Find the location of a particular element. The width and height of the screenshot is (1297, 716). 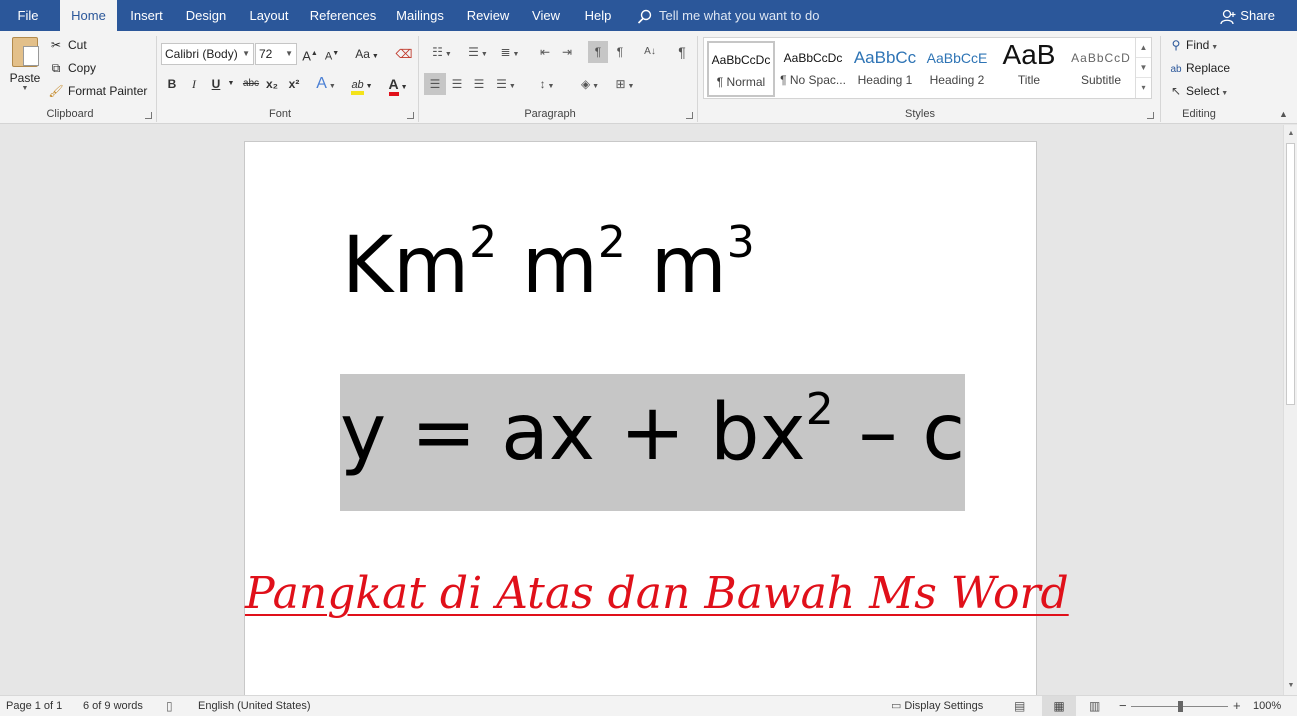

superscript-units-line: Km2 m2 m3 is located at coordinates (548, 263).